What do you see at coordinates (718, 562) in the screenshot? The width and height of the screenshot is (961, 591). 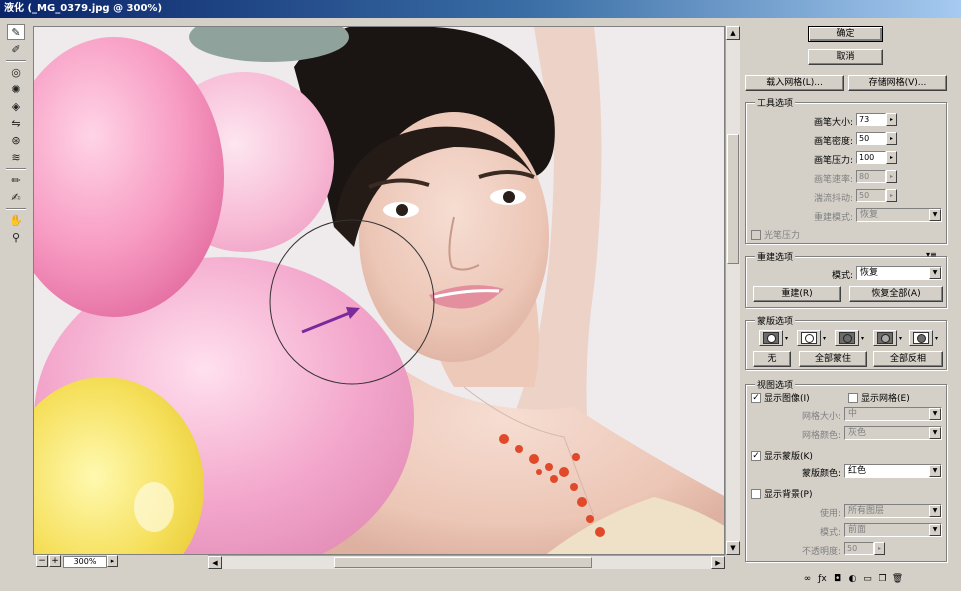 I see `scroll-right-button: ▶` at bounding box center [718, 562].